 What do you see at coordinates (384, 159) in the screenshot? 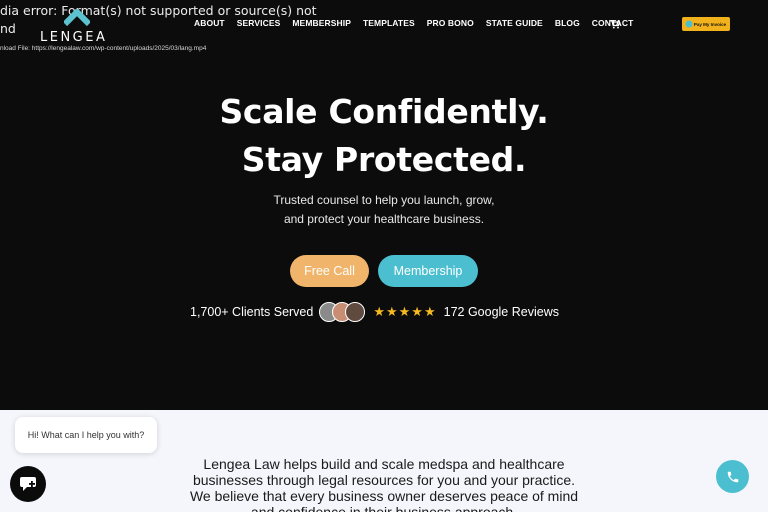
I see `hero-headline-2: Stay Protected.` at bounding box center [384, 159].